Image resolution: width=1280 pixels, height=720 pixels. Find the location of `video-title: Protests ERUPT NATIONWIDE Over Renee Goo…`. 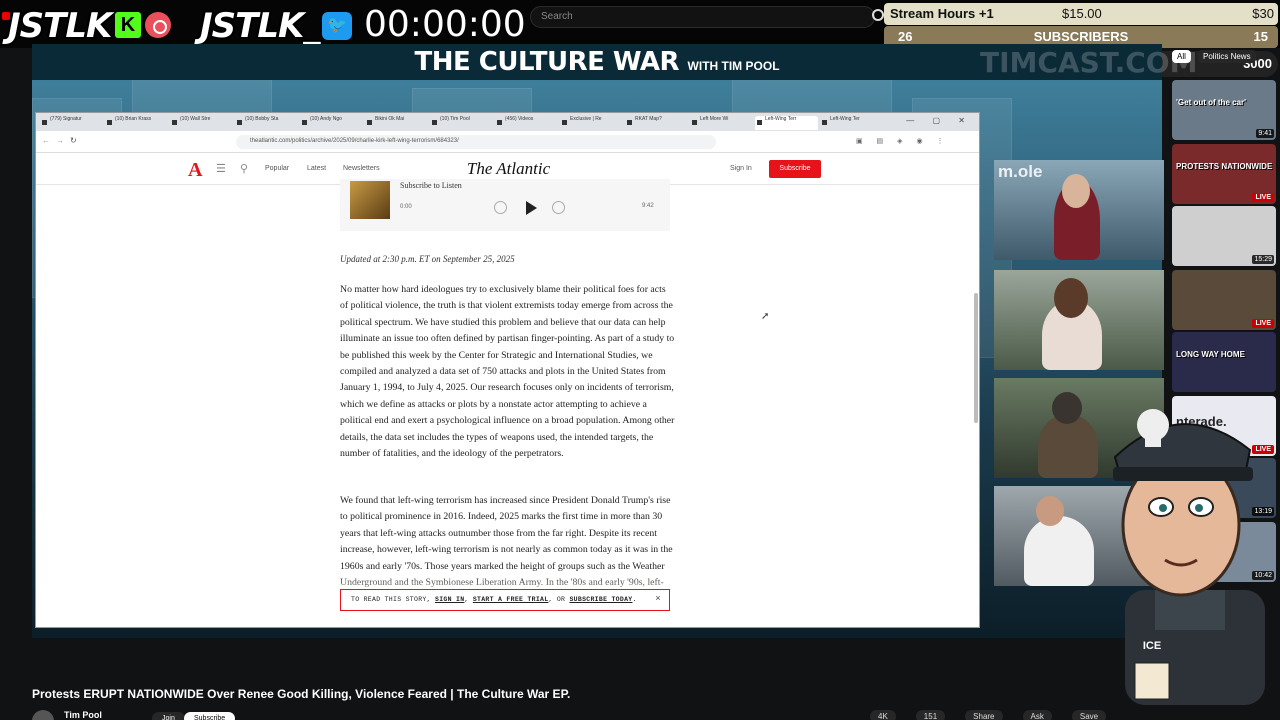

video-title: Protests ERUPT NATIONWIDE Over Renee Goo… is located at coordinates (301, 694).